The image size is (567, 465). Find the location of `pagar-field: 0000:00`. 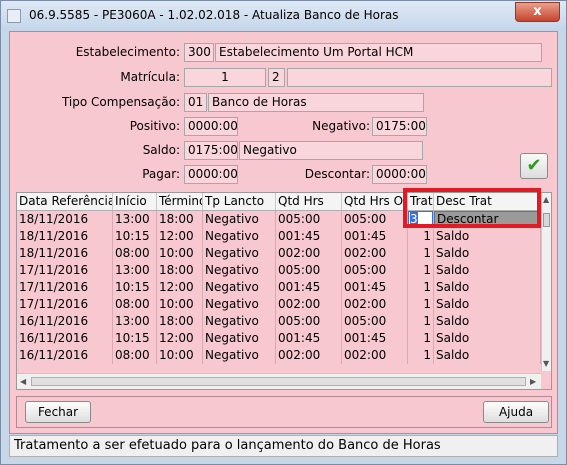

pagar-field: 0000:00 is located at coordinates (211, 174).